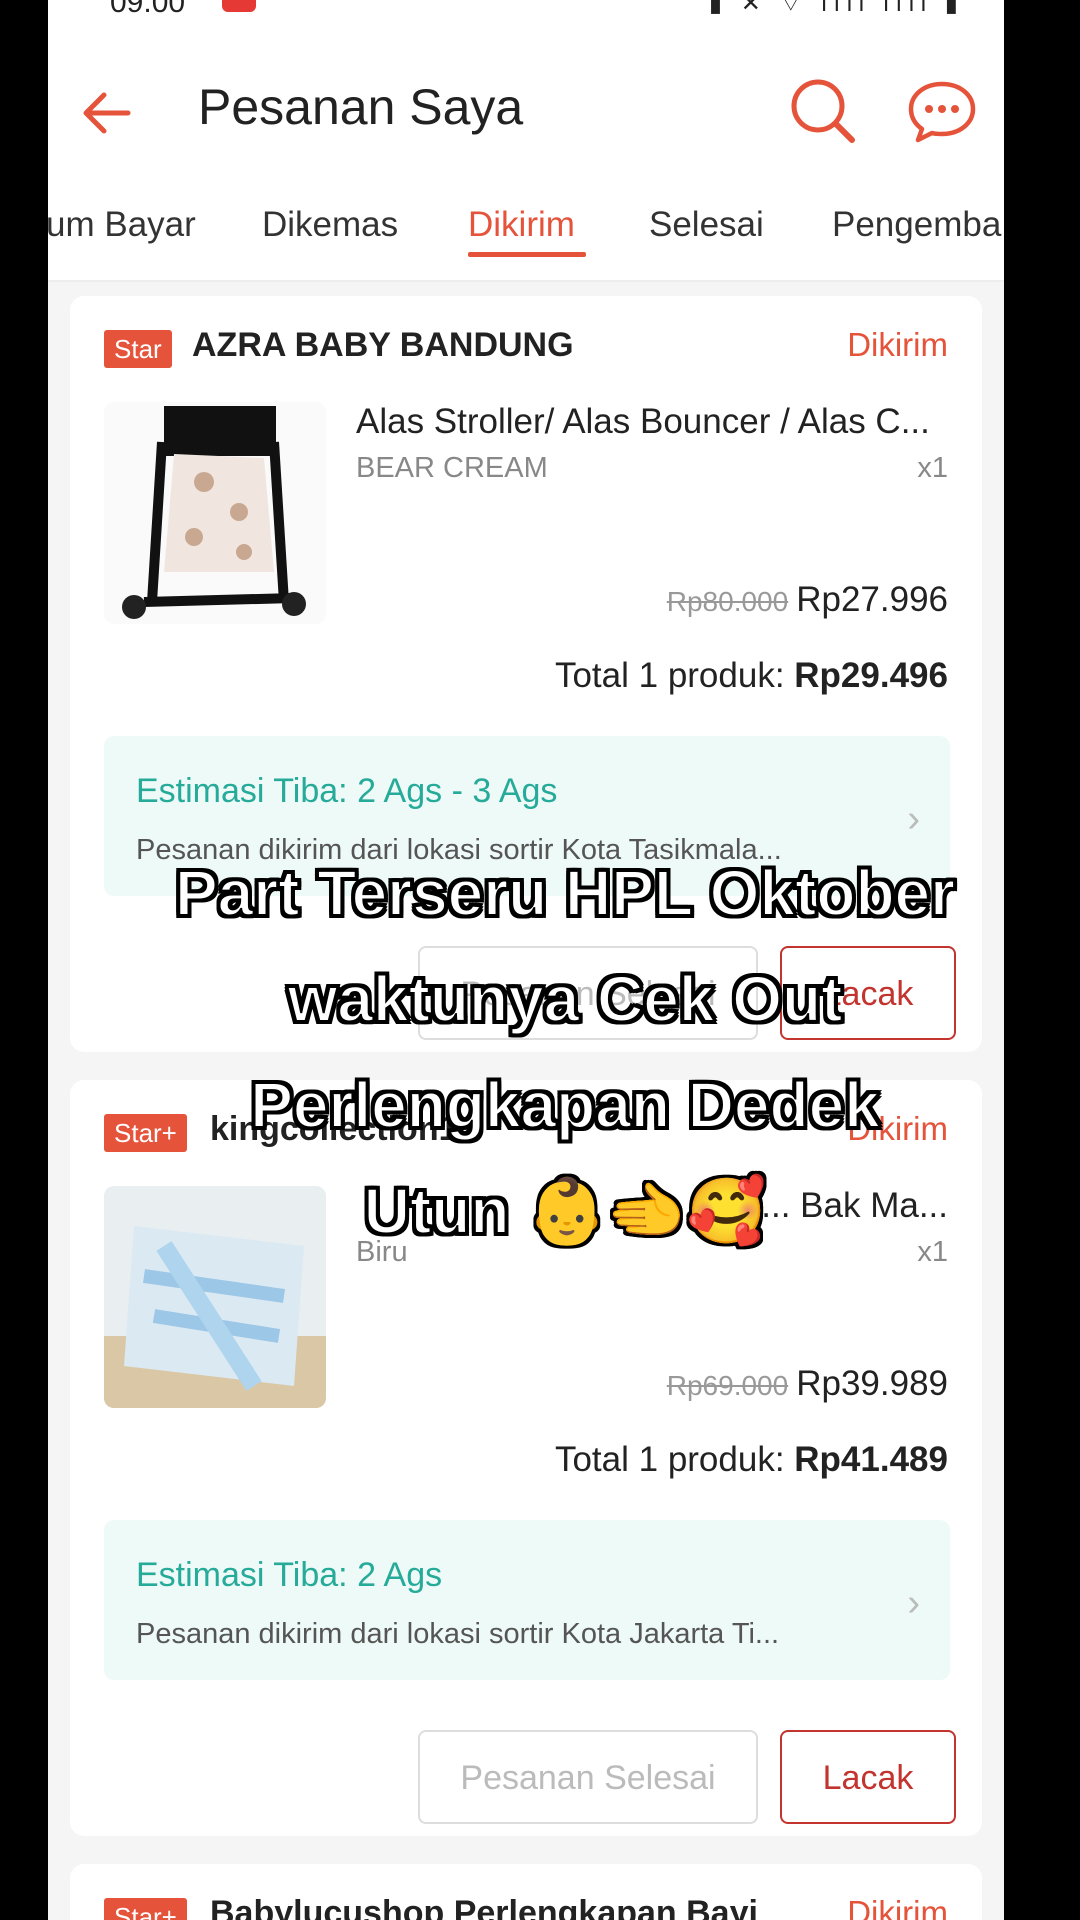 The image size is (1080, 1920). I want to click on recording-indicator, so click(239, 6).